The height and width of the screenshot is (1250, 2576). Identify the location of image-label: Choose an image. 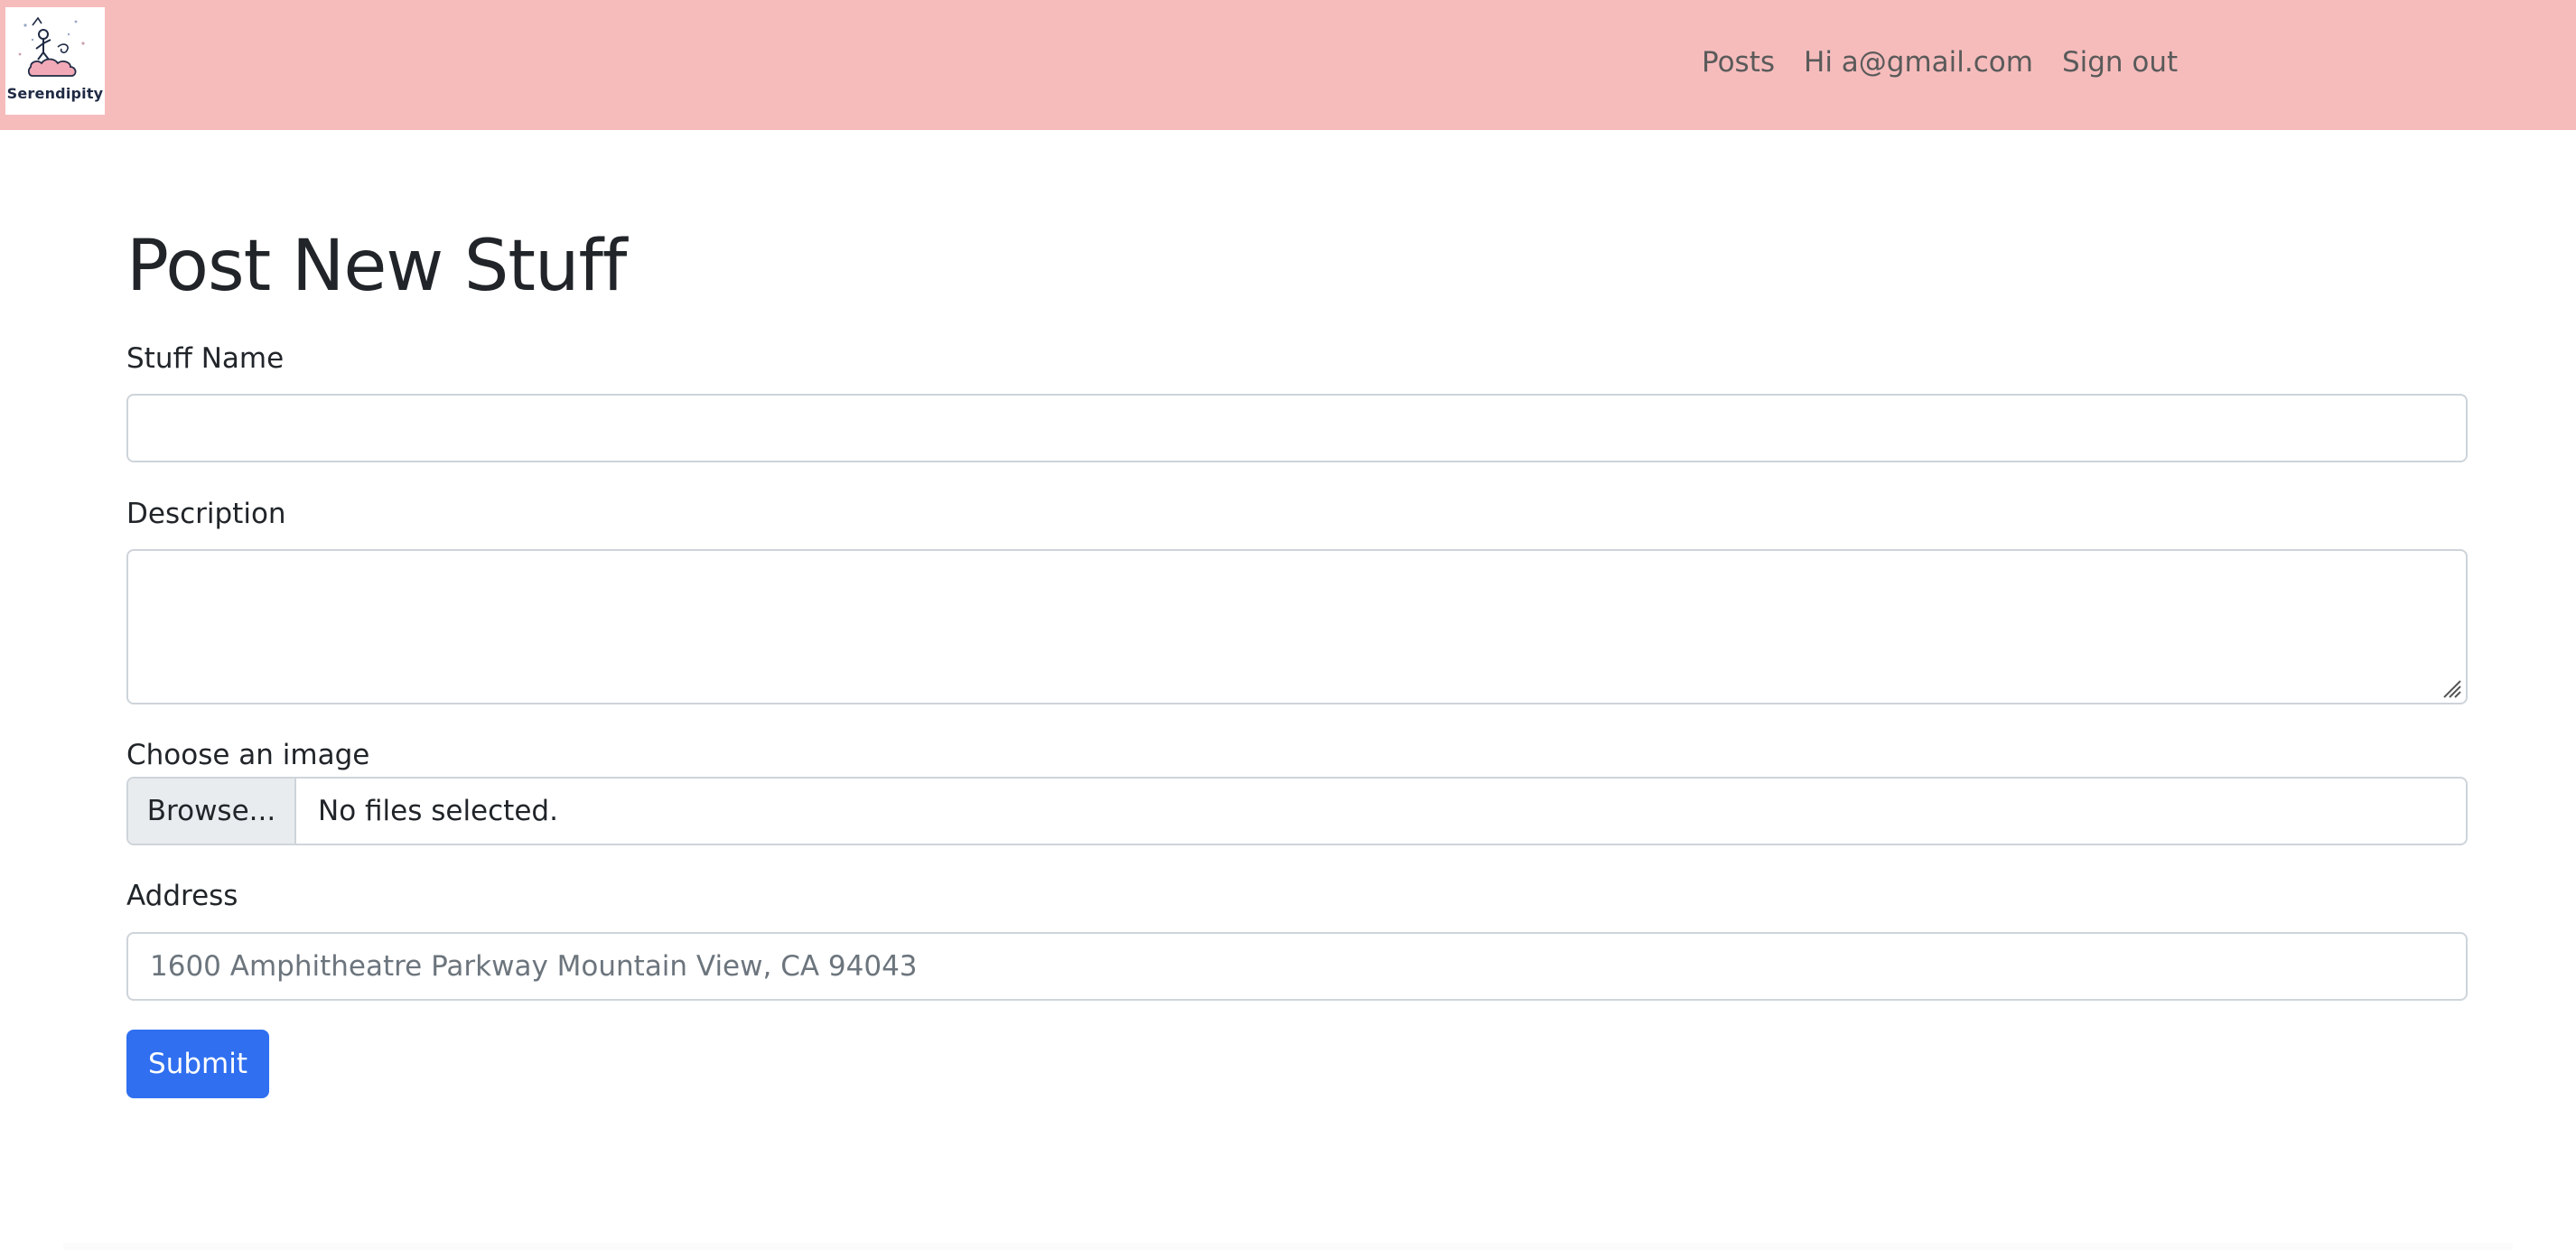
(248, 755).